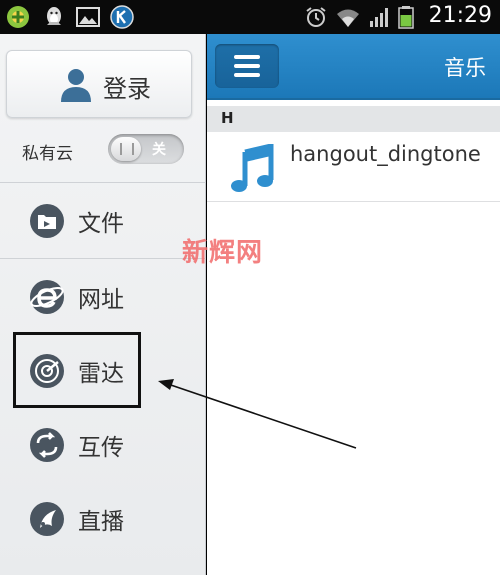 This screenshot has width=500, height=575. I want to click on page-title: 音乐, so click(465, 68).